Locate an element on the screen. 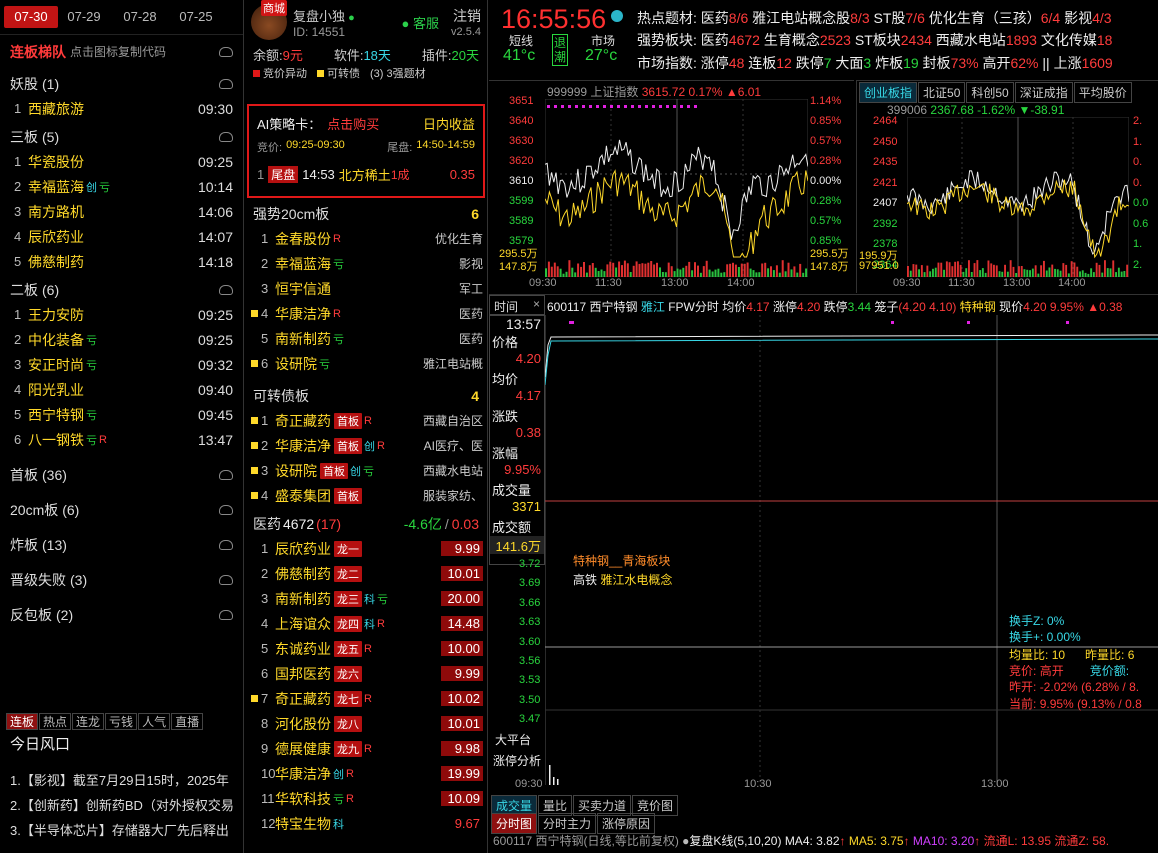 Image resolution: width=1158 pixels, height=853 pixels. btab-renqi: 人气 is located at coordinates (154, 721).